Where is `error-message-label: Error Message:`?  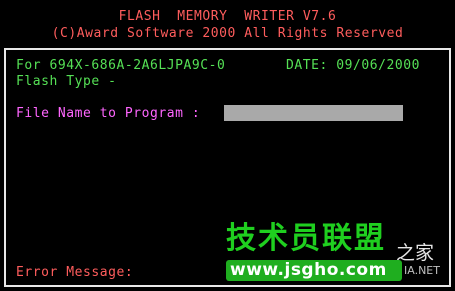
error-message-label: Error Message: is located at coordinates (75, 272).